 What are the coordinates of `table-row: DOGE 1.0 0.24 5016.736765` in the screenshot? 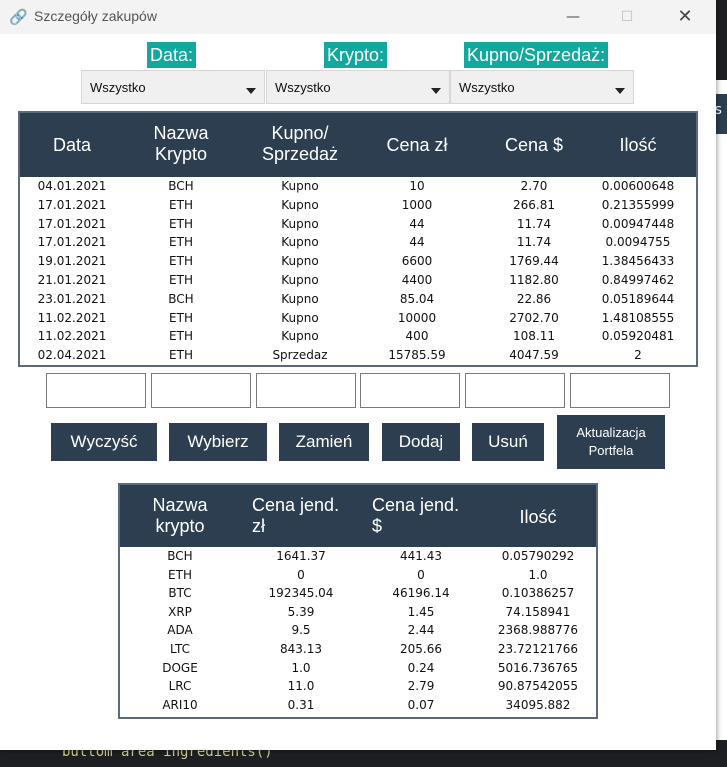 It's located at (358, 670).